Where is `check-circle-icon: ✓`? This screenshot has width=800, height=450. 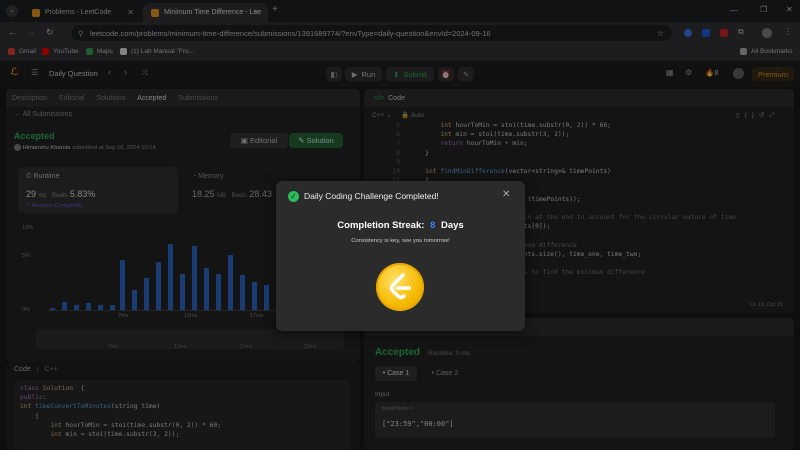
check-circle-icon: ✓ is located at coordinates (293, 196).